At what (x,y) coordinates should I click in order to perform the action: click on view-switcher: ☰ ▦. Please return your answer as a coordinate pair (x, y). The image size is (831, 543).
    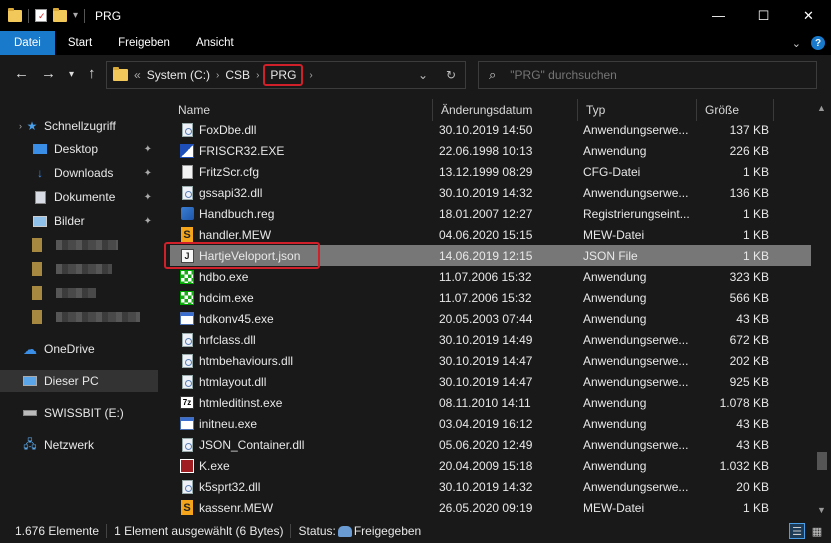
    Looking at the image, I should click on (807, 531).